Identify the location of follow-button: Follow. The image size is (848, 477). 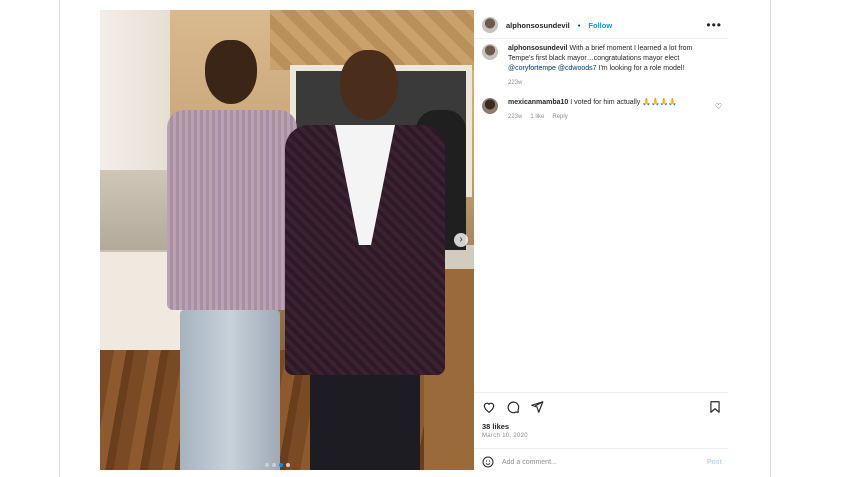
(600, 25).